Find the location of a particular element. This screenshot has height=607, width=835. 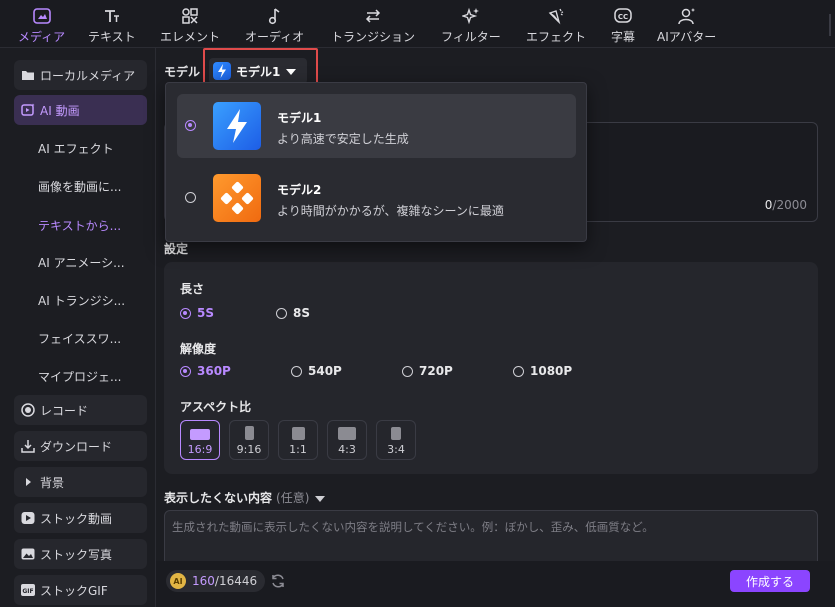

resolution-label: 解像度 is located at coordinates (198, 349).